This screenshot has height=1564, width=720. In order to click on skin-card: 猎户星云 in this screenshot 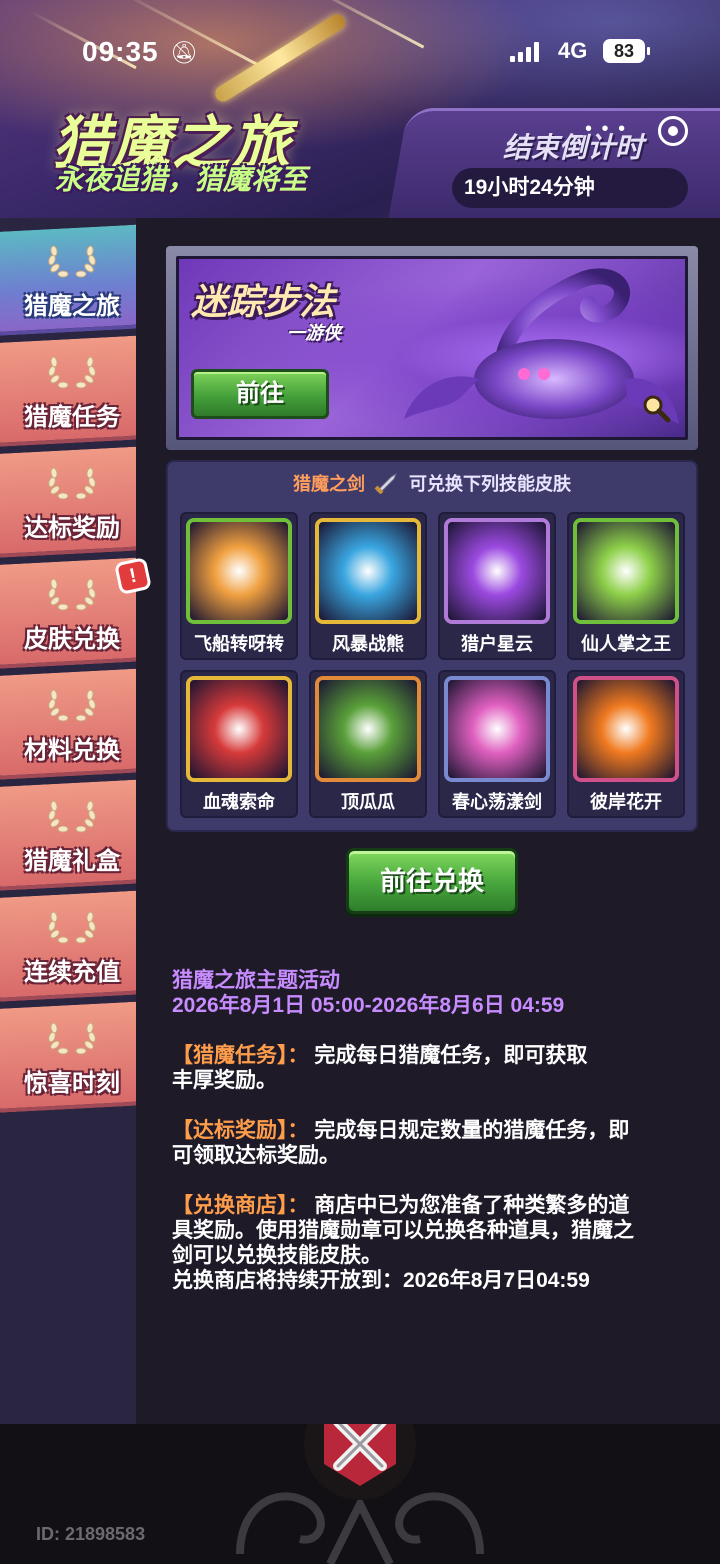, I will do `click(497, 586)`.